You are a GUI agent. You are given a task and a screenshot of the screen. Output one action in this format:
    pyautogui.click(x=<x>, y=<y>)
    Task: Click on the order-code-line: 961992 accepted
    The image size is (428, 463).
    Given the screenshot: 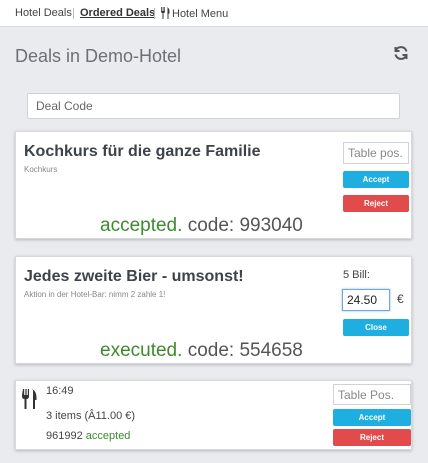 What is the action you would take?
    pyautogui.click(x=88, y=436)
    